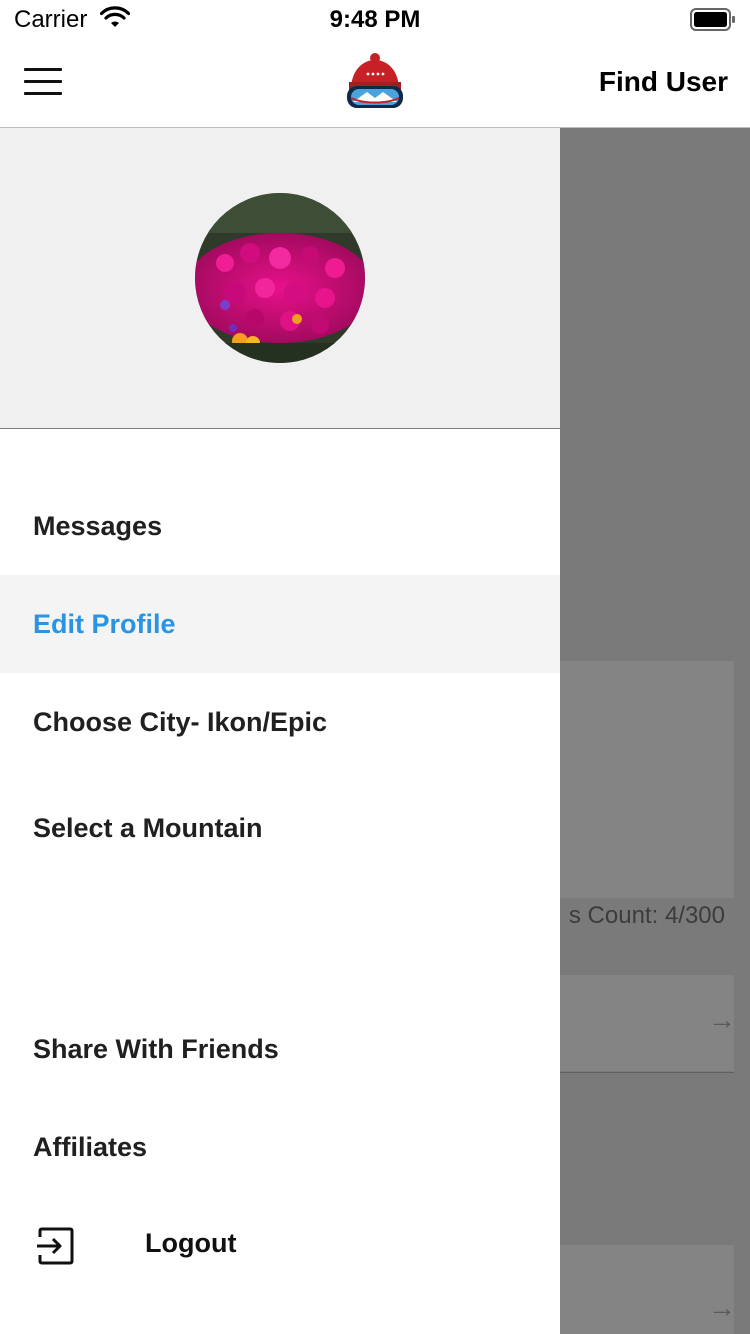  What do you see at coordinates (280, 624) in the screenshot?
I see `menu-item-edit-profile: Edit Profile` at bounding box center [280, 624].